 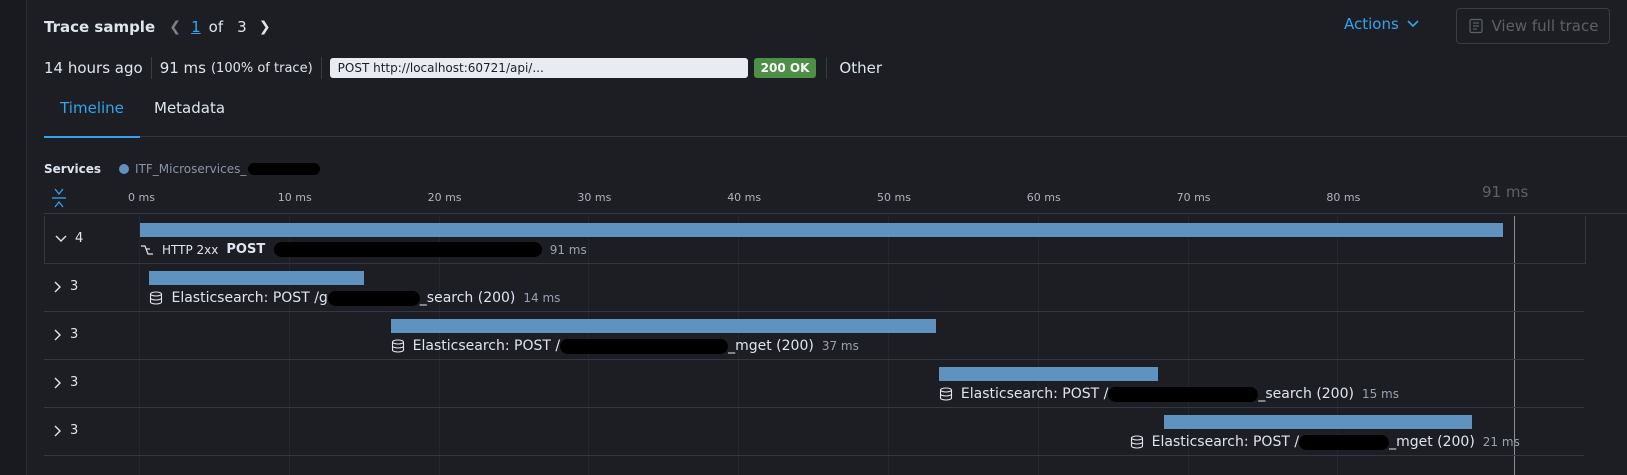 I want to click on time-ago: 14 hours ago, so click(x=93, y=68).